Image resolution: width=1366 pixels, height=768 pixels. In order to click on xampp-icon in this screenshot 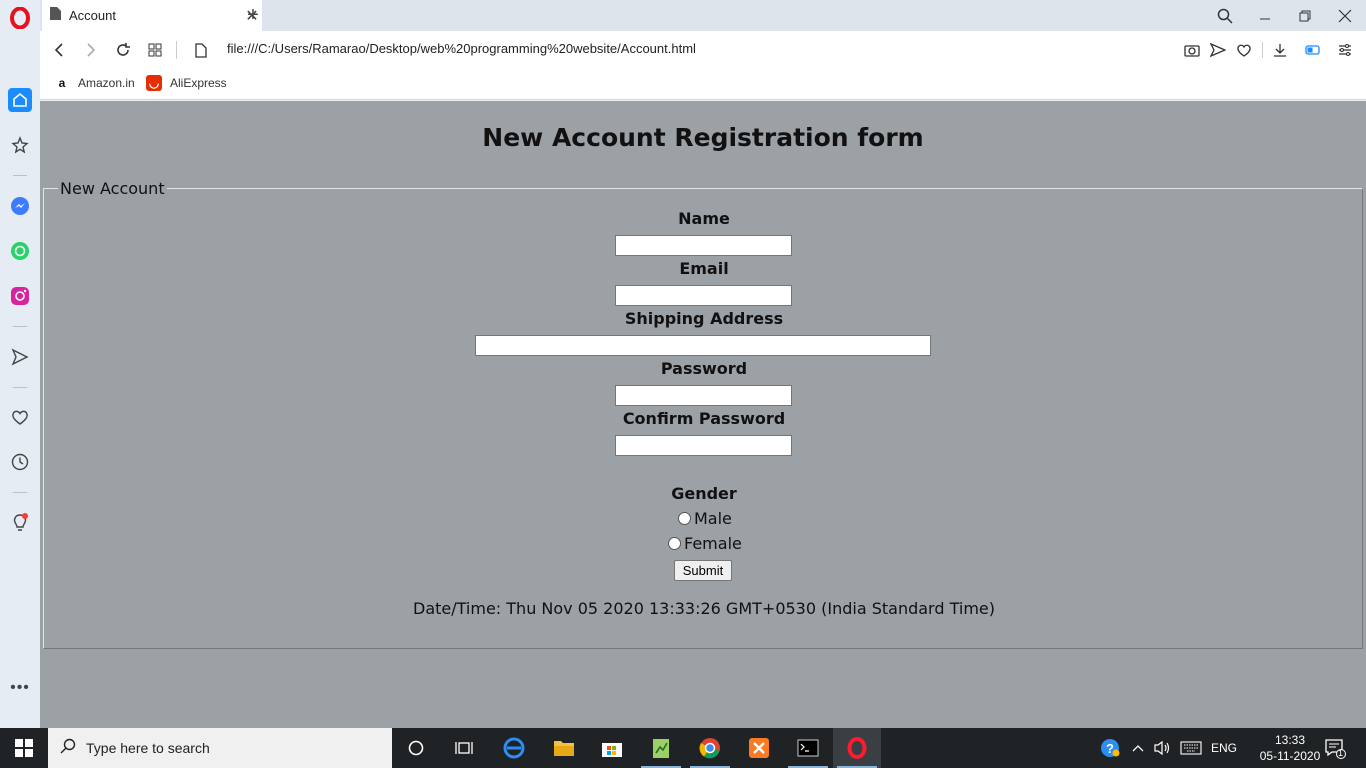, I will do `click(759, 748)`.